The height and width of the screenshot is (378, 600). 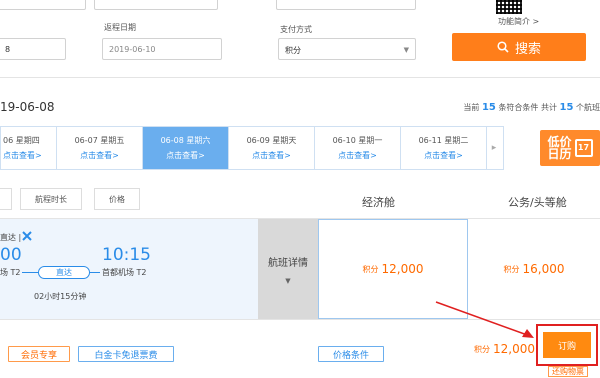 I want to click on payment-value: 积分, so click(x=293, y=50).